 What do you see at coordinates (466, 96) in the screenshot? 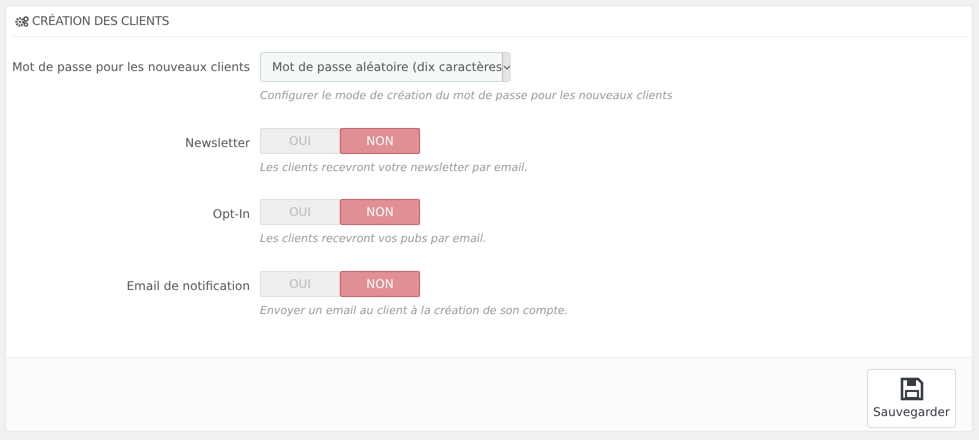
I see `help-text: Configurer le mode de création du mot de passe pour les nouveaux clients` at bounding box center [466, 96].